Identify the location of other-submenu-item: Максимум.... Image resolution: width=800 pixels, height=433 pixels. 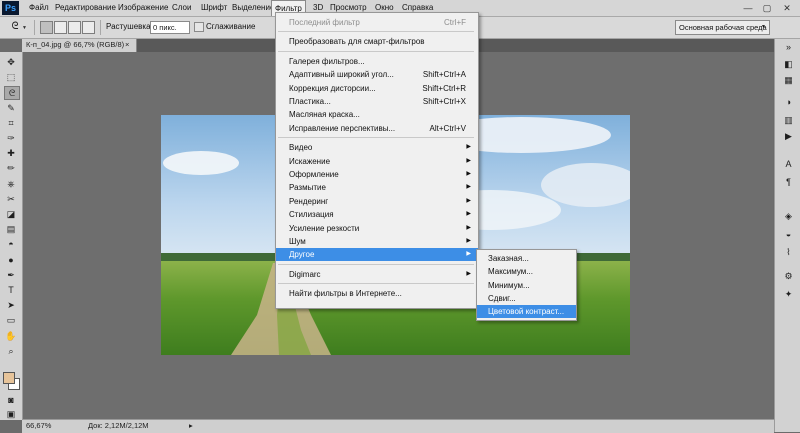
(526, 271).